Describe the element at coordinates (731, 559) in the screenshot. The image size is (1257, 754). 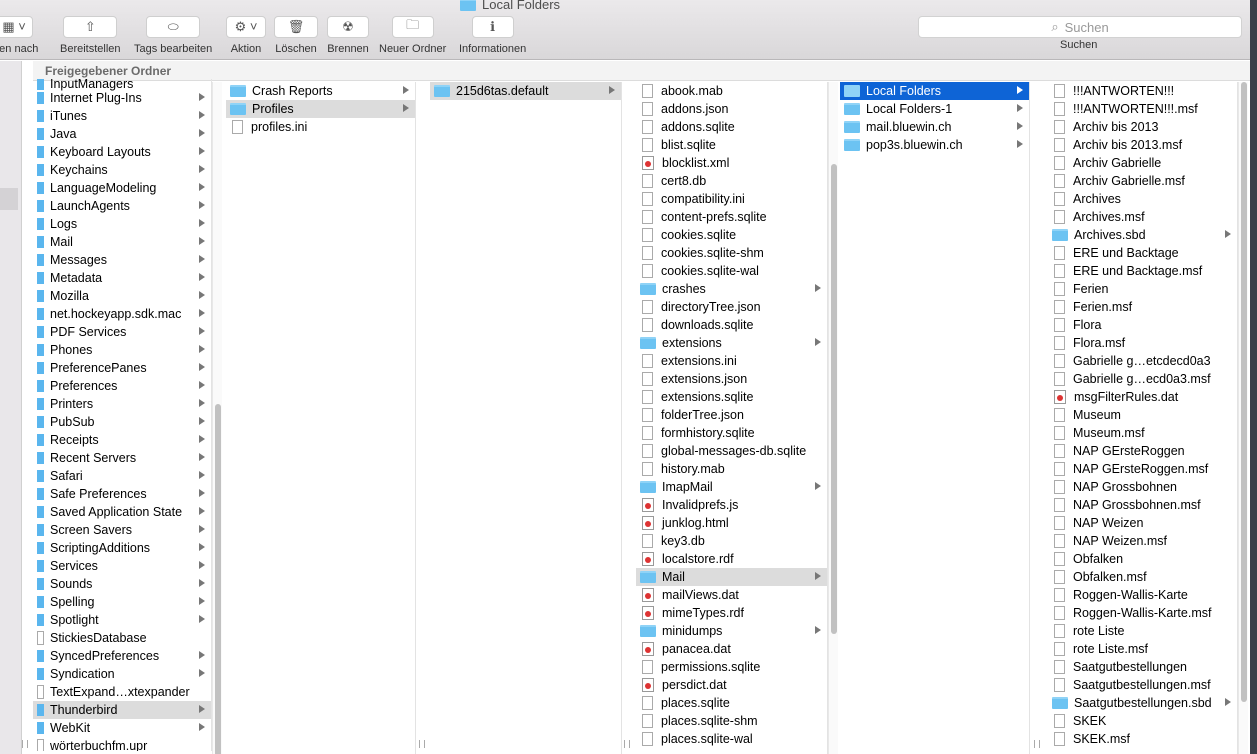
I see `list-item: localstore.rdf` at that location.